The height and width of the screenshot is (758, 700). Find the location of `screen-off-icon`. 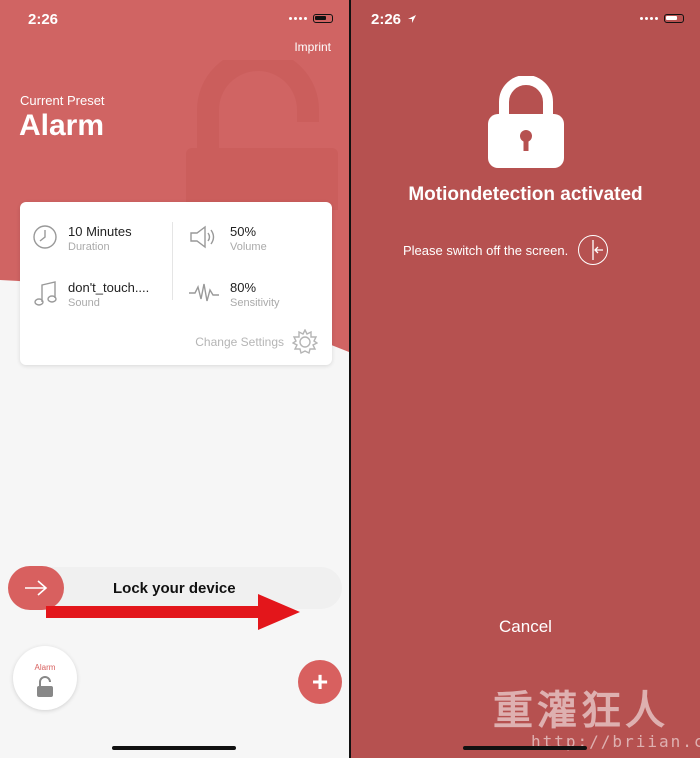

screen-off-icon is located at coordinates (593, 250).